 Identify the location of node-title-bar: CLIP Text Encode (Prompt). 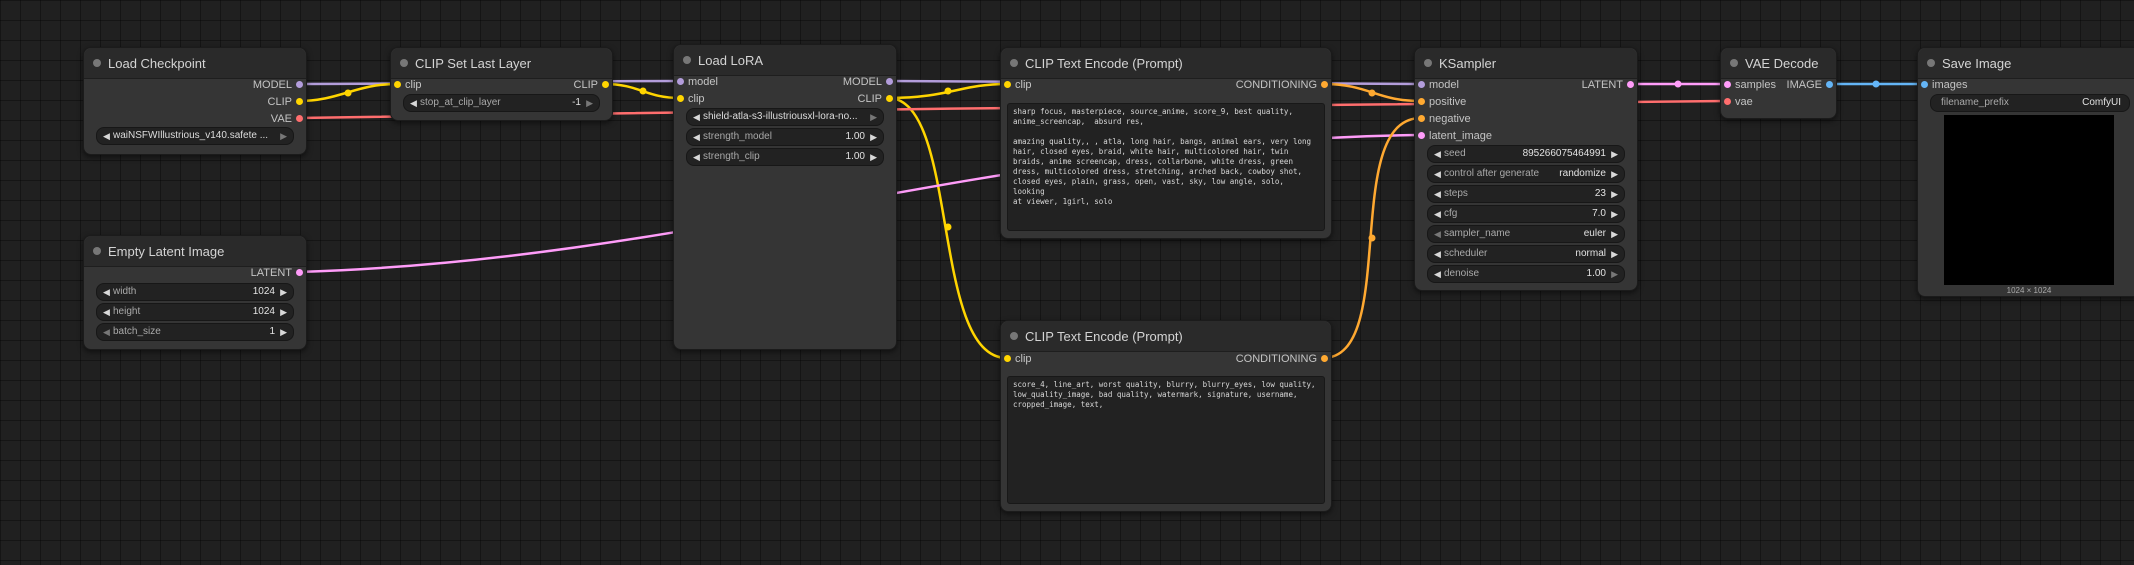
(1166, 336).